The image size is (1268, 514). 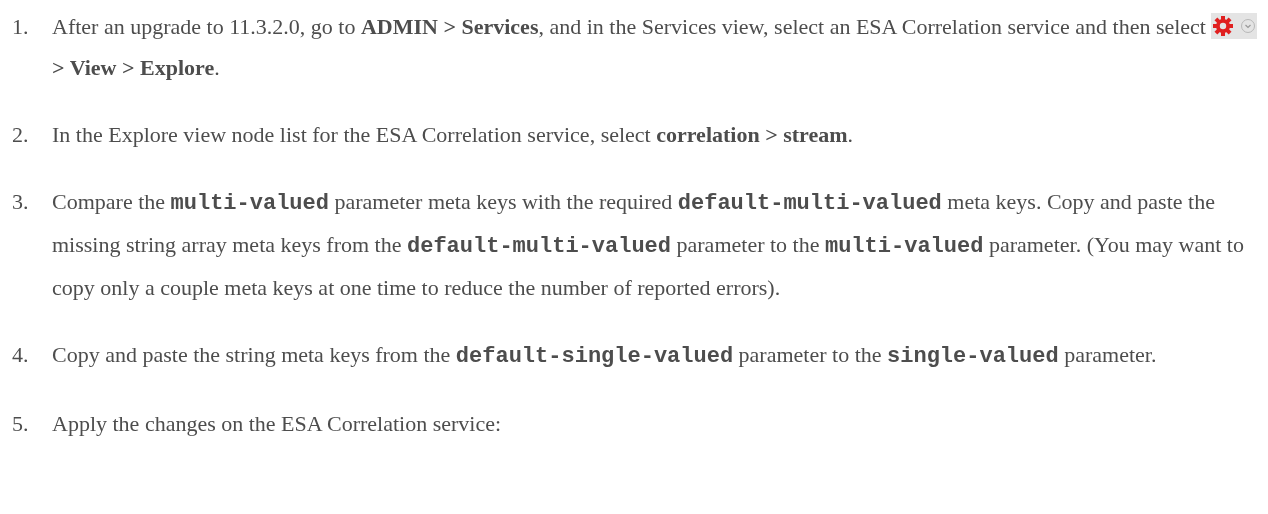 I want to click on step-number: 2., so click(x=21, y=135).